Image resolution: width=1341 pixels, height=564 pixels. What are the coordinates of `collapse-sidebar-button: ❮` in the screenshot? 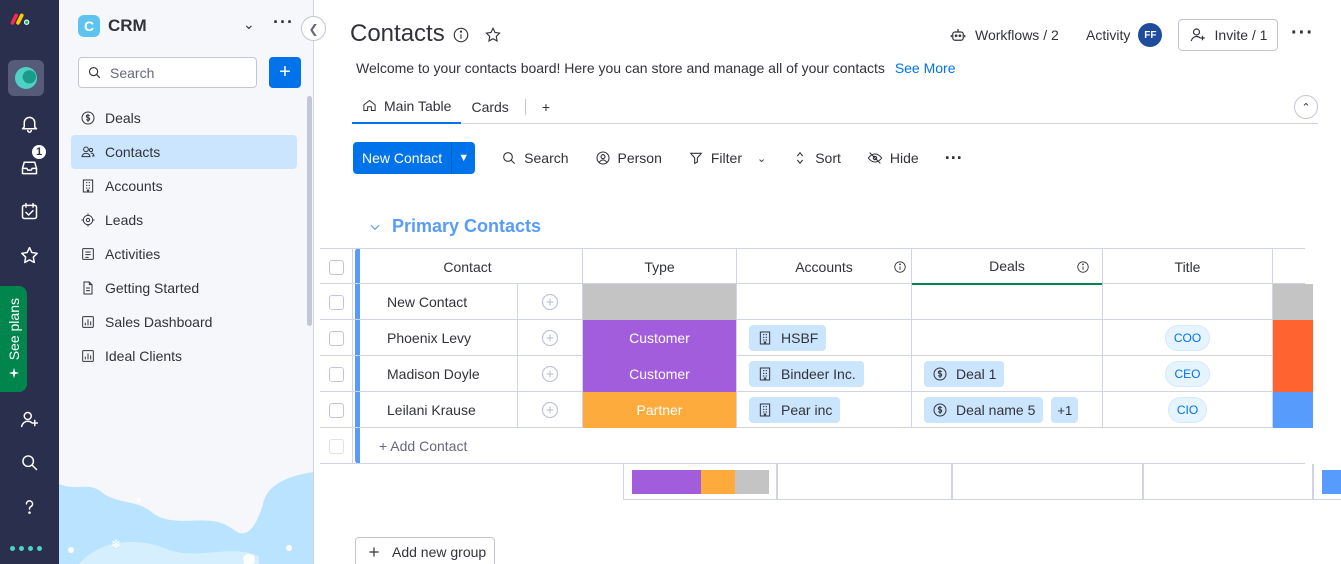 It's located at (313, 28).